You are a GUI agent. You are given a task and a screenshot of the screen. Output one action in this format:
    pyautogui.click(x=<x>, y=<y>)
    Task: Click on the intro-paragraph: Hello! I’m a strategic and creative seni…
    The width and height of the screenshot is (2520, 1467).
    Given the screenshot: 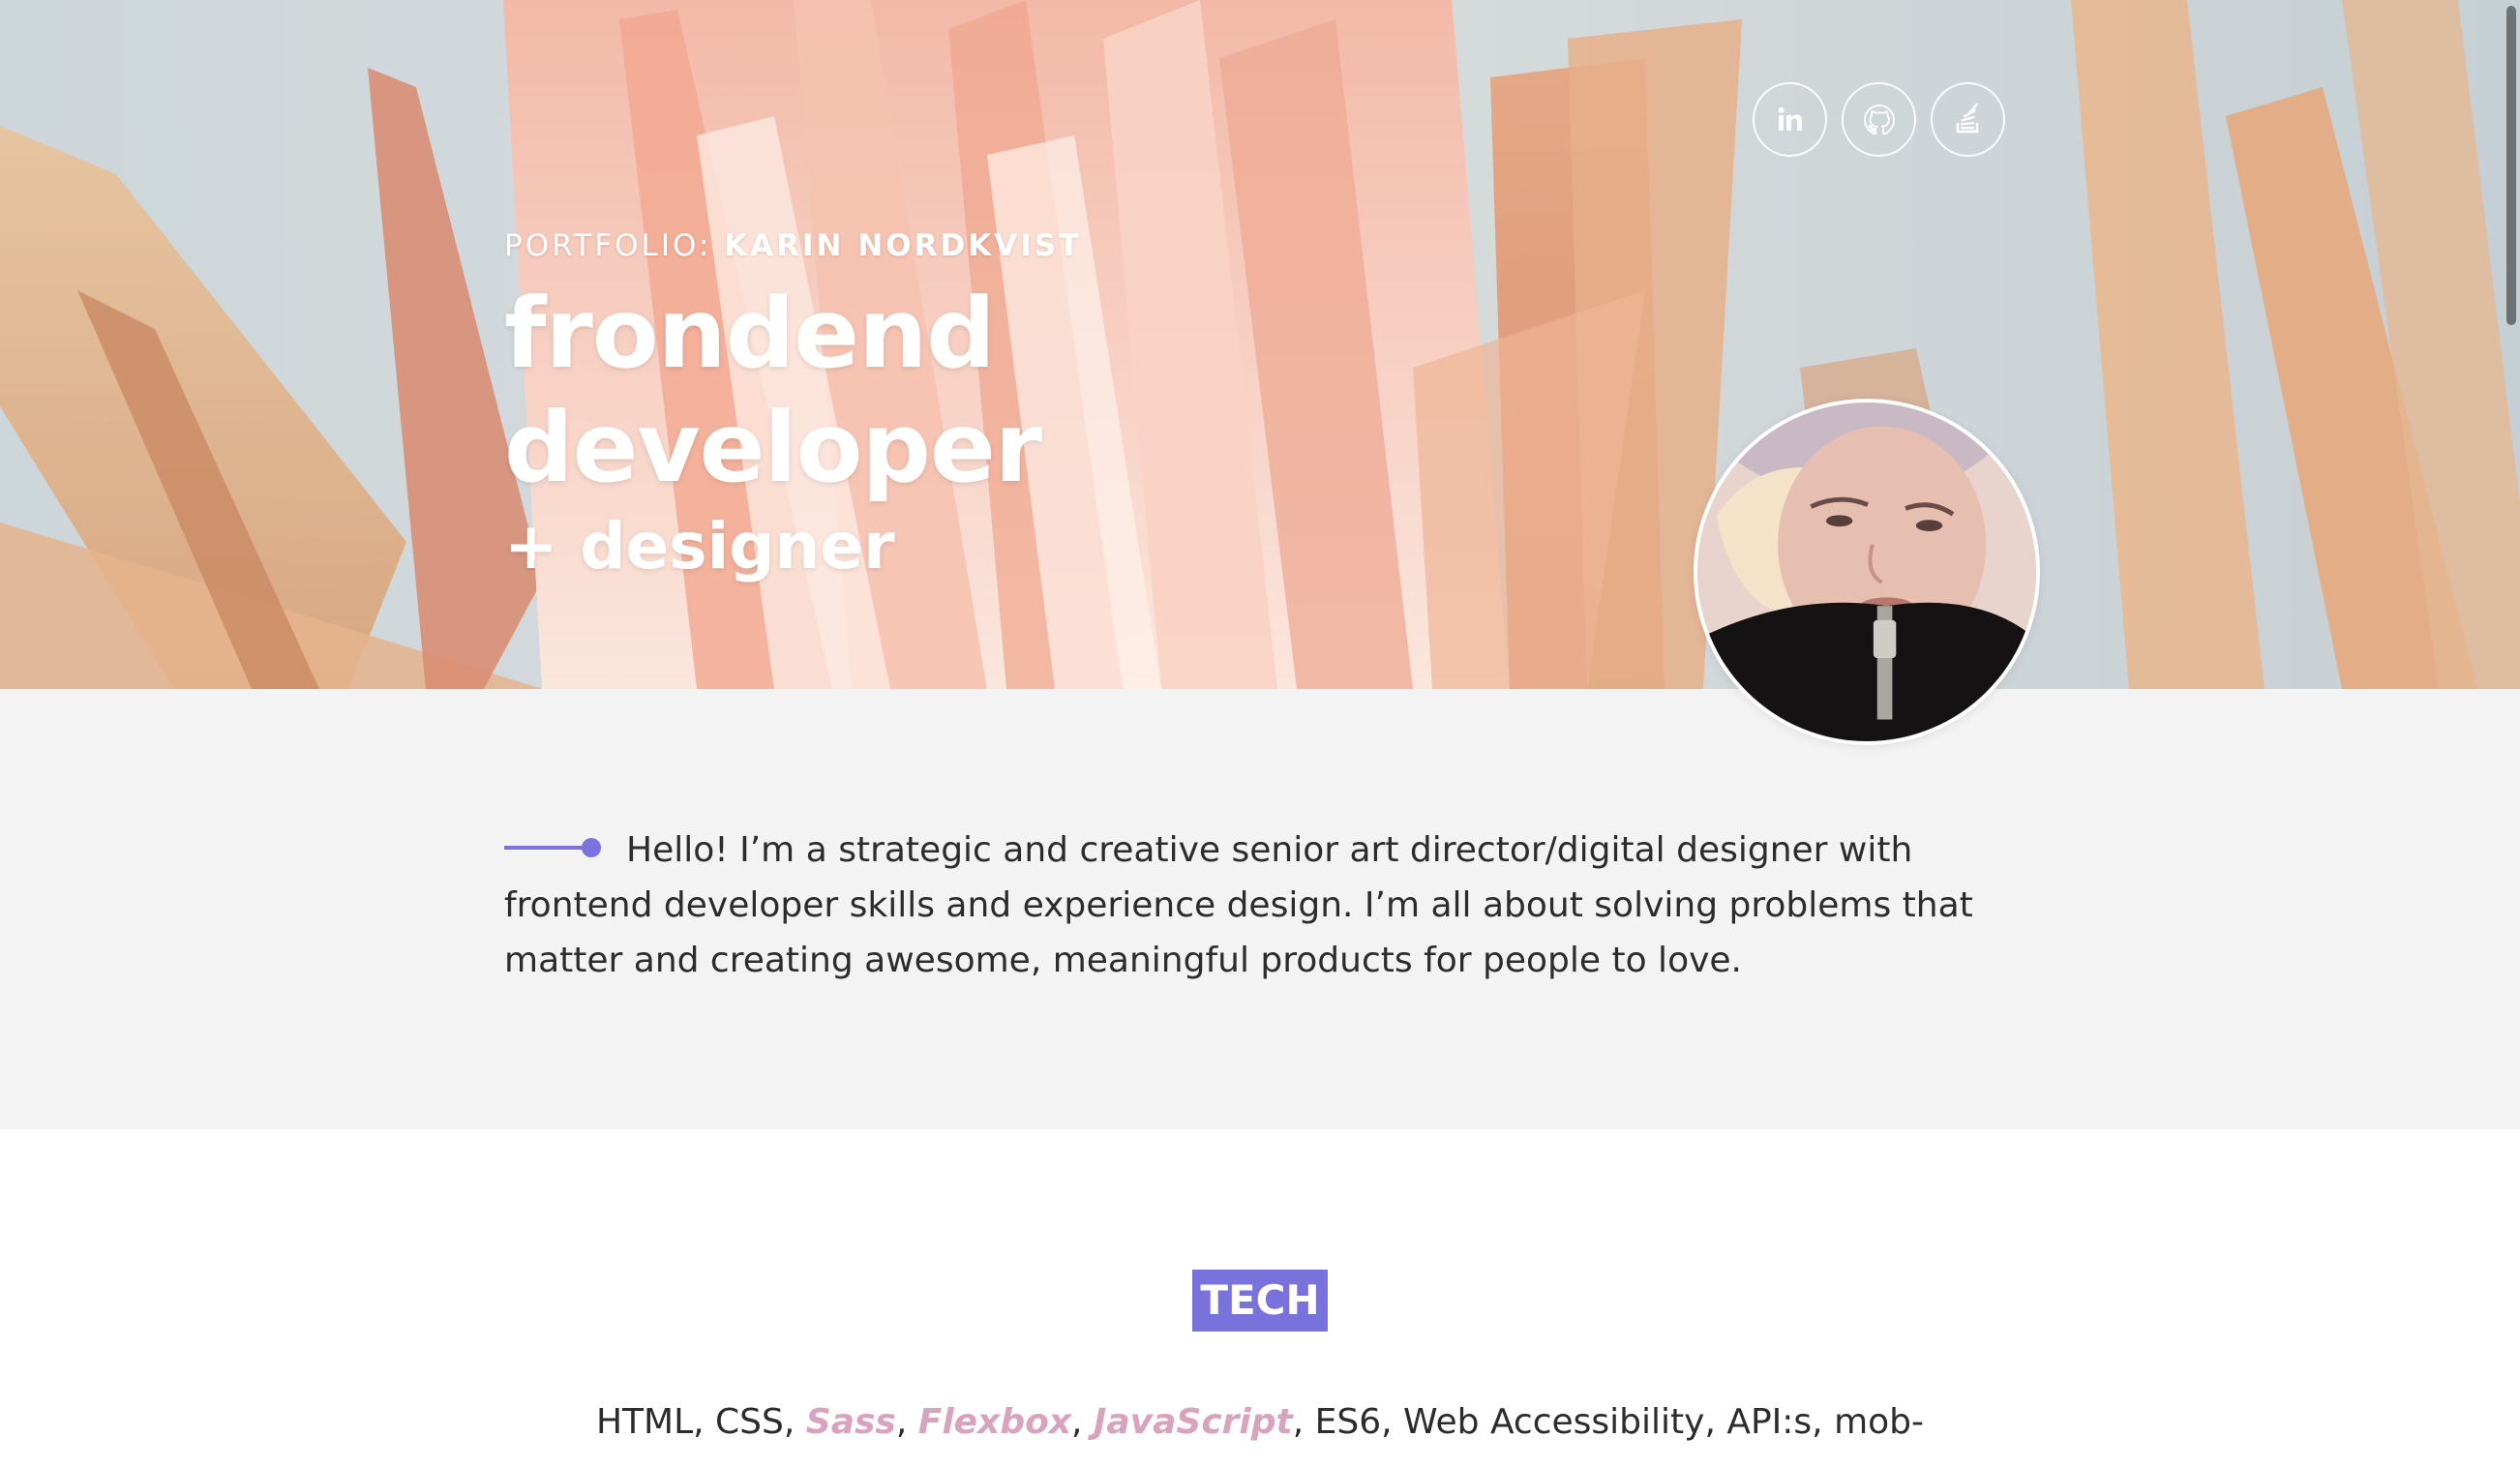 What is the action you would take?
    pyautogui.click(x=1240, y=905)
    